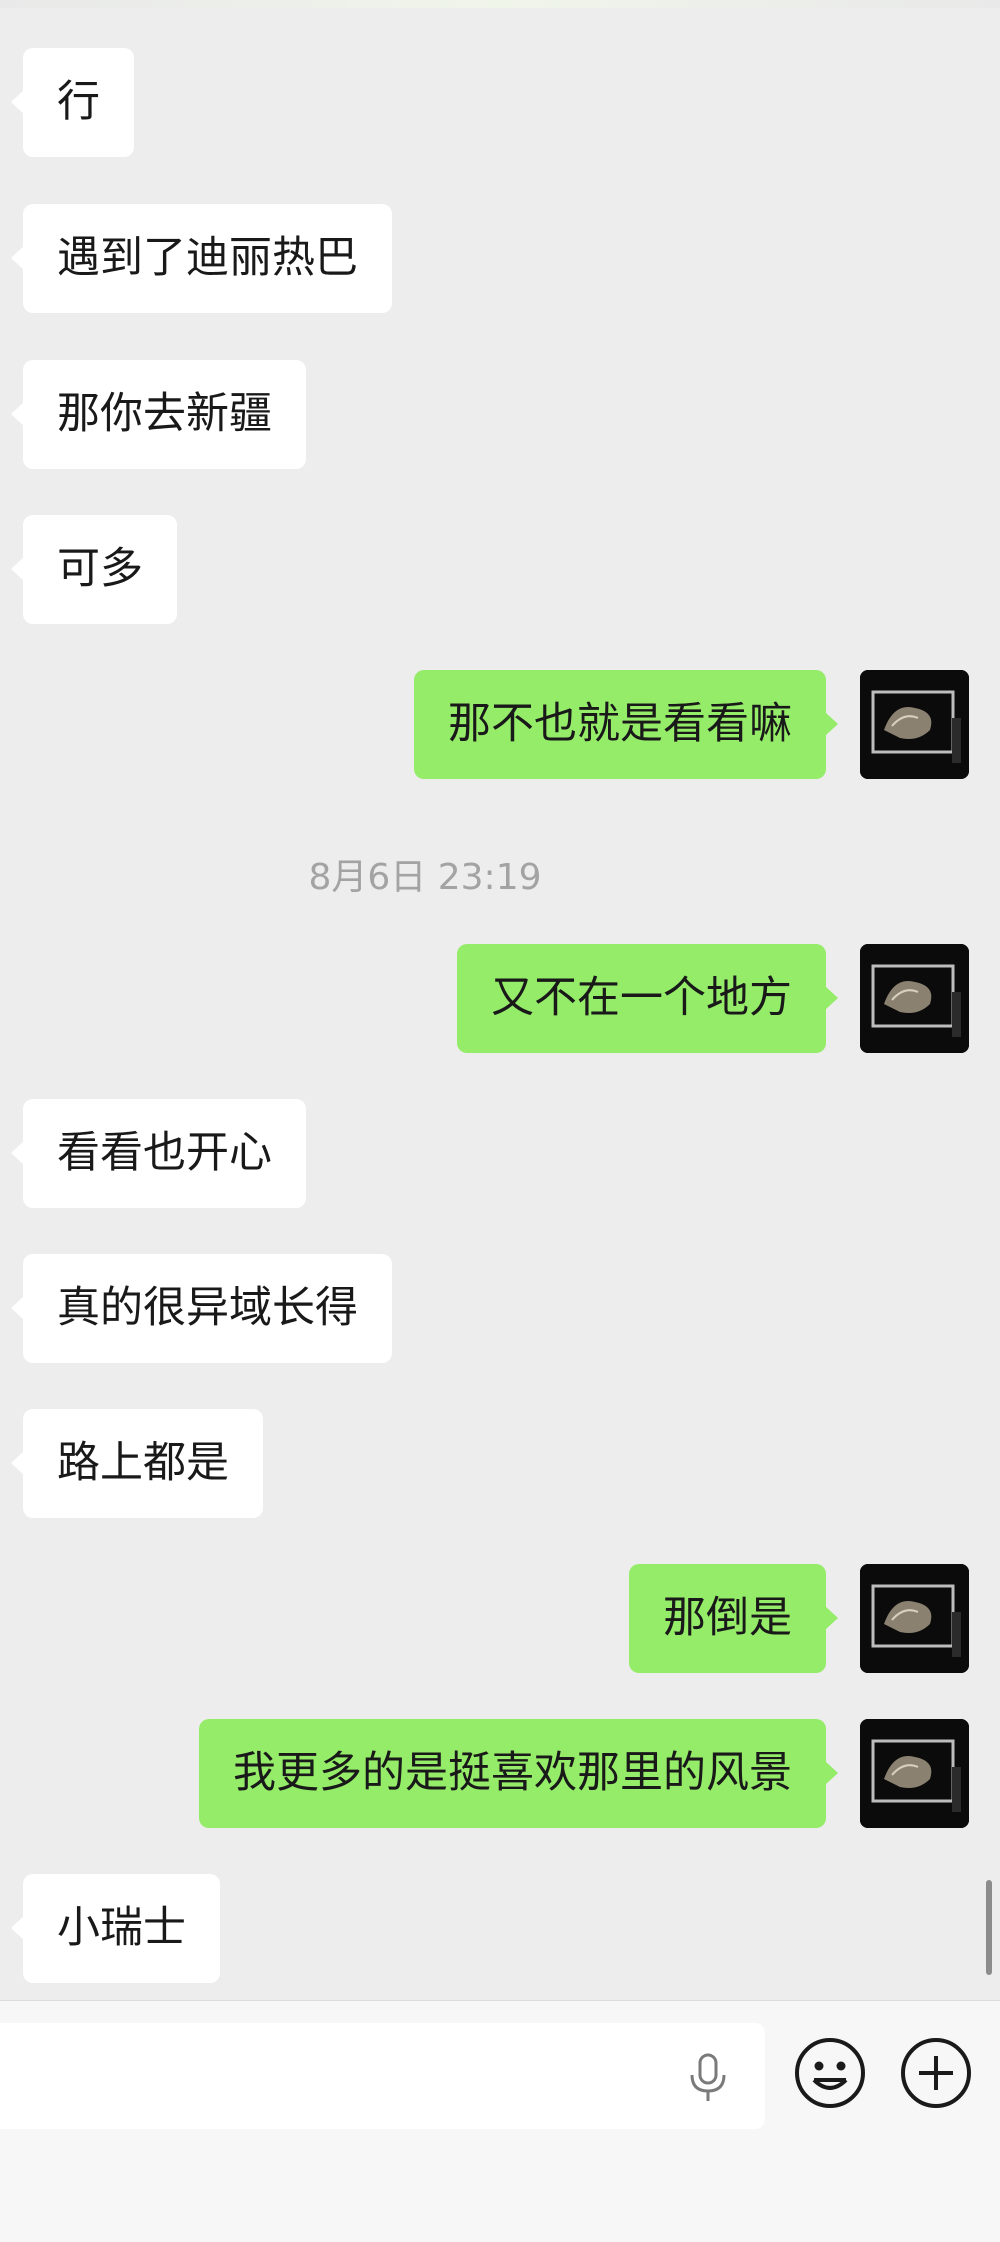 The height and width of the screenshot is (2242, 1000). What do you see at coordinates (936, 2073) in the screenshot?
I see `plus-icon` at bounding box center [936, 2073].